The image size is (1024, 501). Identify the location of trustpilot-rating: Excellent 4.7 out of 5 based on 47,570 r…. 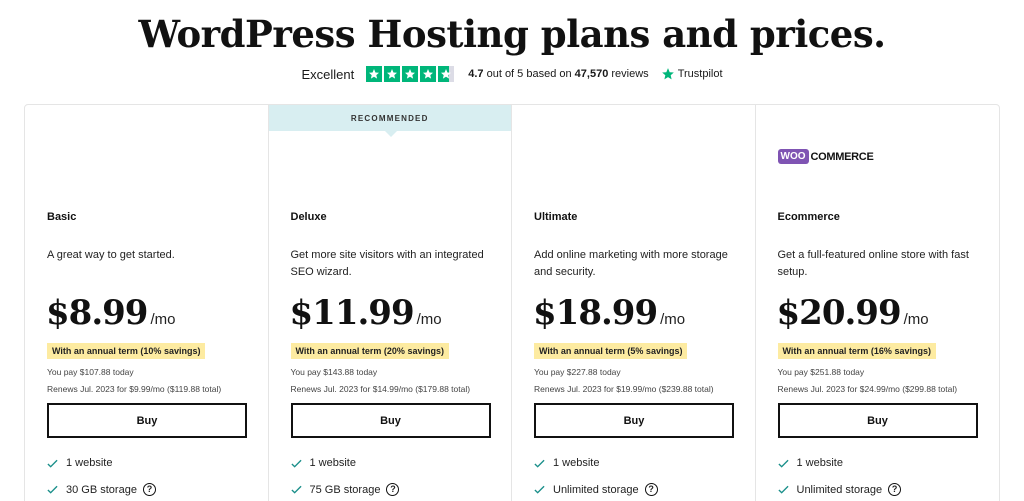
(512, 74).